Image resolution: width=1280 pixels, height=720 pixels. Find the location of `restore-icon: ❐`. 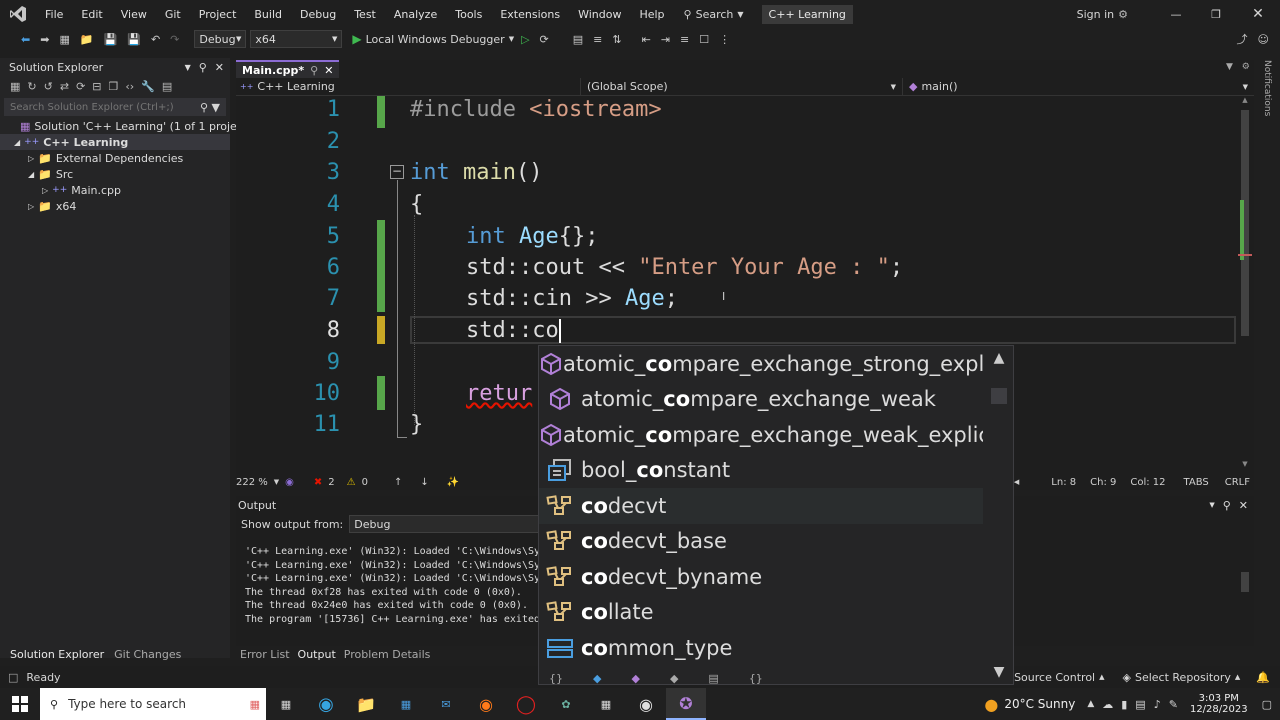

restore-icon: ❐ is located at coordinates (1216, 14).